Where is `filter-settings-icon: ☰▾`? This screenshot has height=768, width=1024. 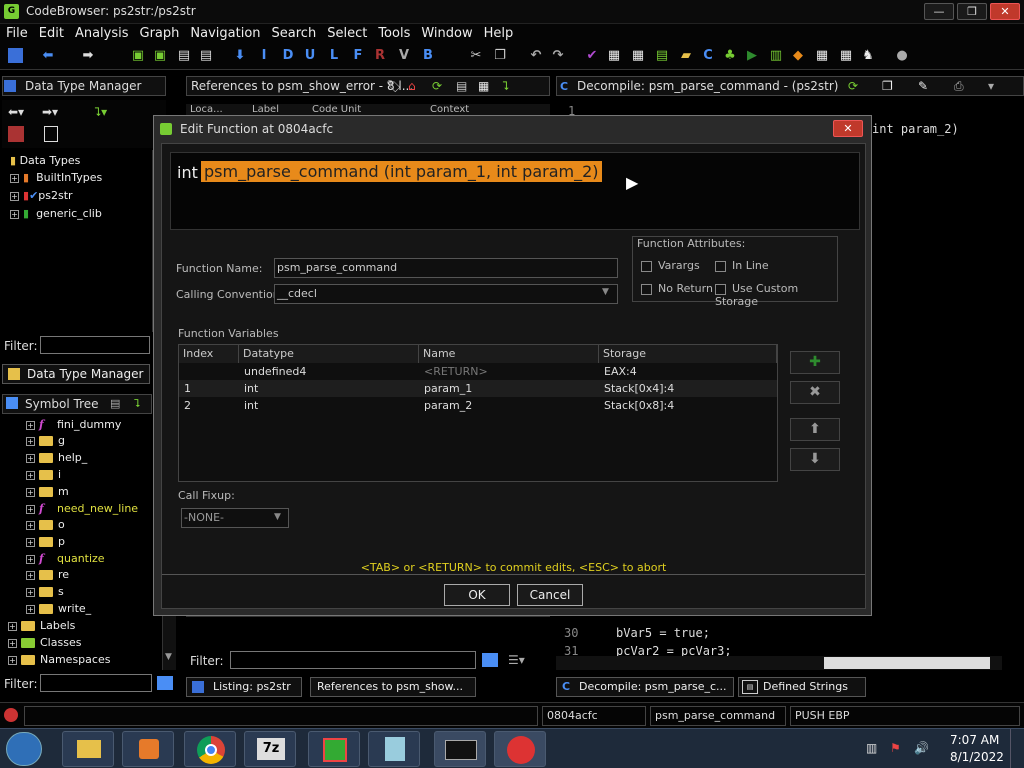 filter-settings-icon: ☰▾ is located at coordinates (516, 660).